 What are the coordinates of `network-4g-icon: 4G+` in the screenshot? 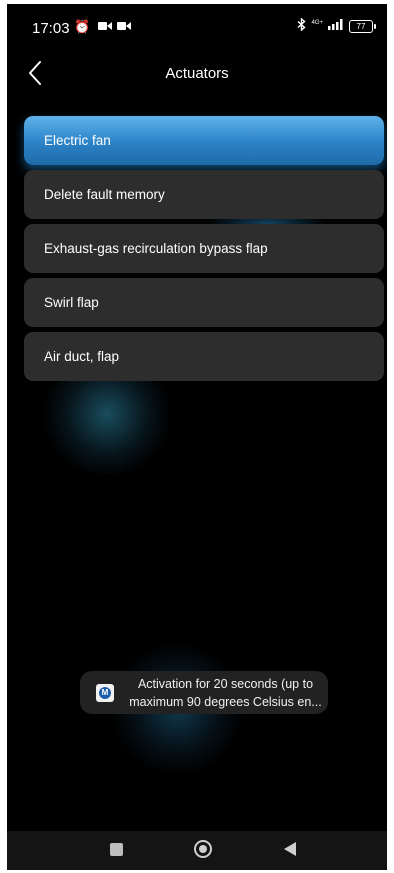 It's located at (317, 26).